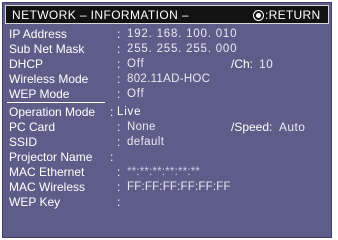 This screenshot has width=338, height=240. What do you see at coordinates (182, 49) in the screenshot?
I see `value-subnet-mask: 255. 255. 255. 000` at bounding box center [182, 49].